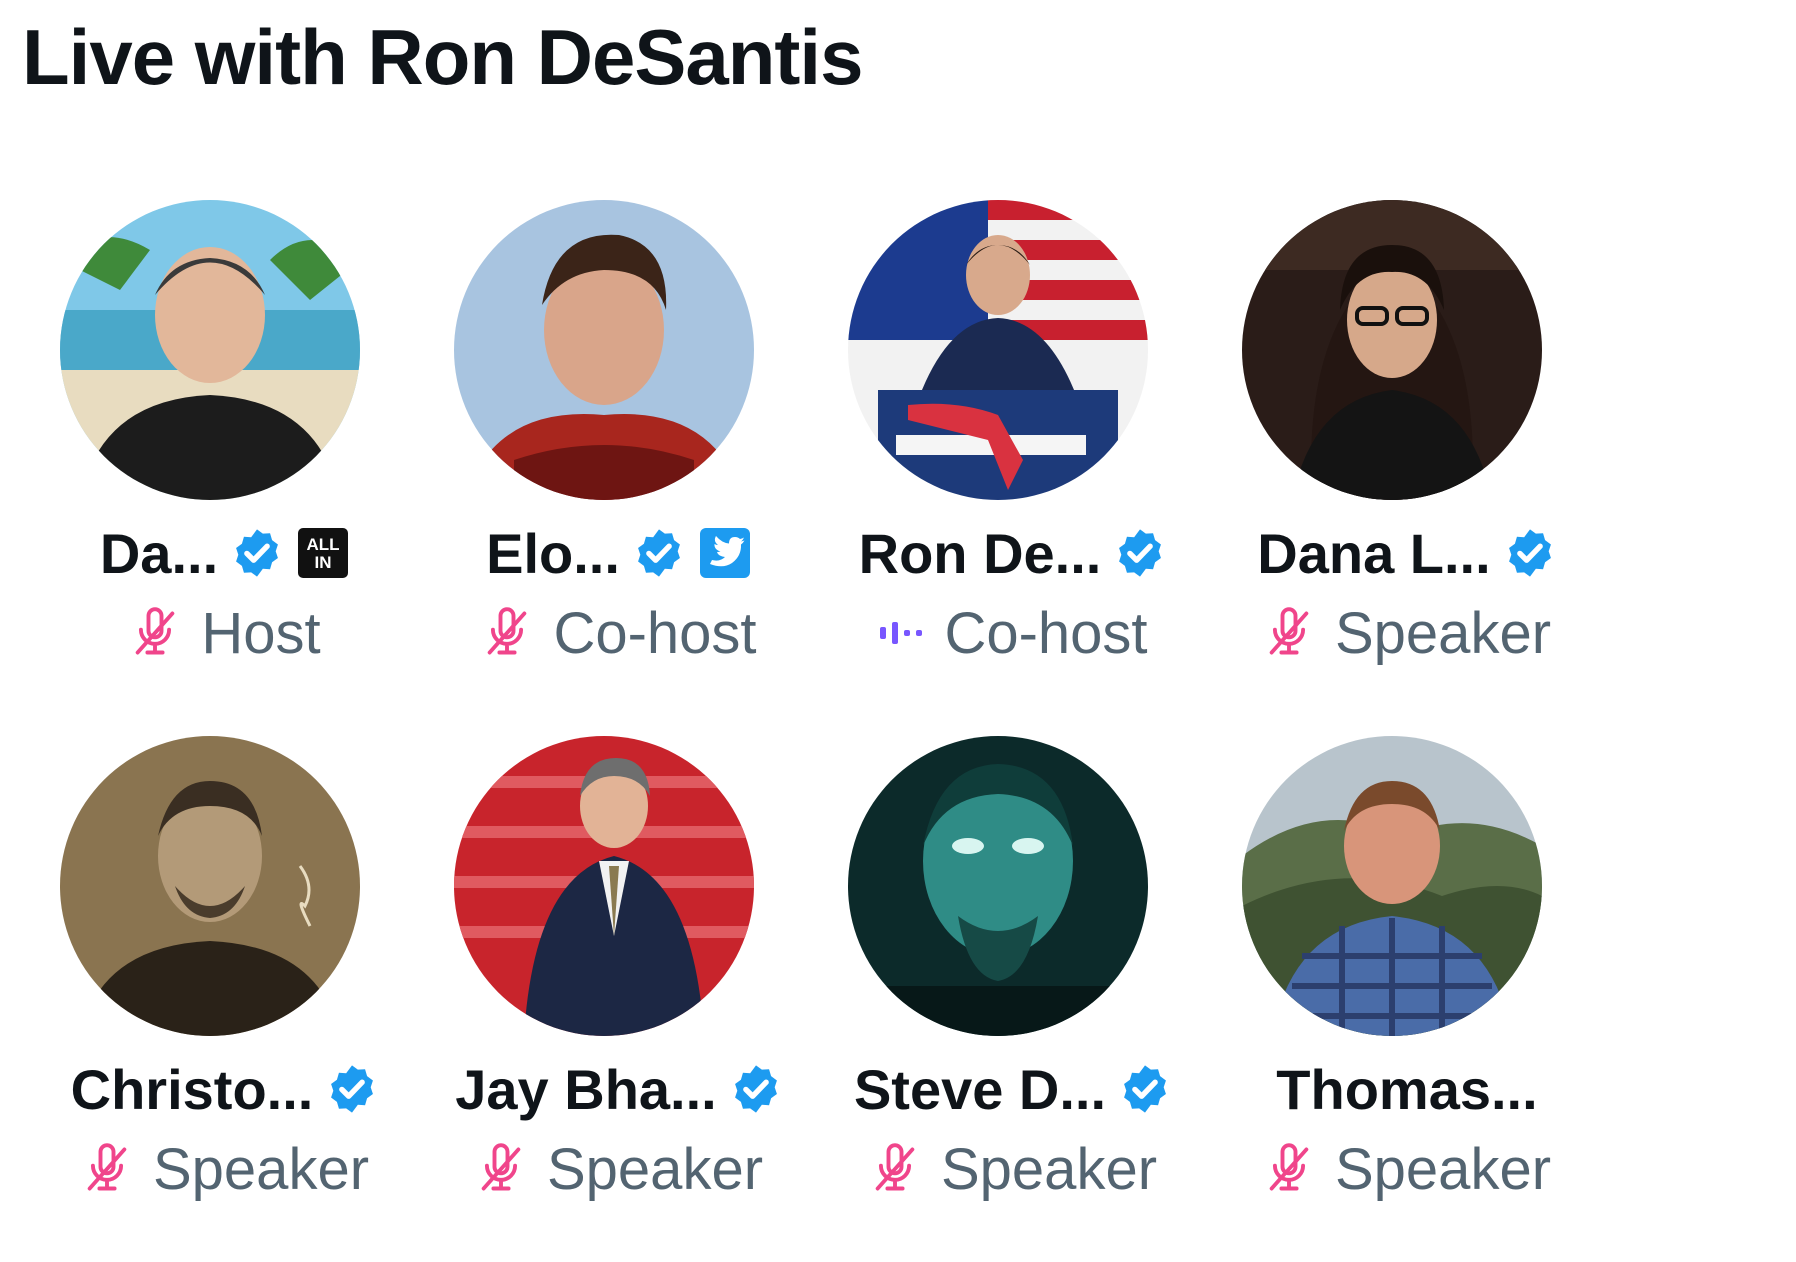 The image size is (1796, 1262). I want to click on twitter-badge-icon, so click(724, 553).